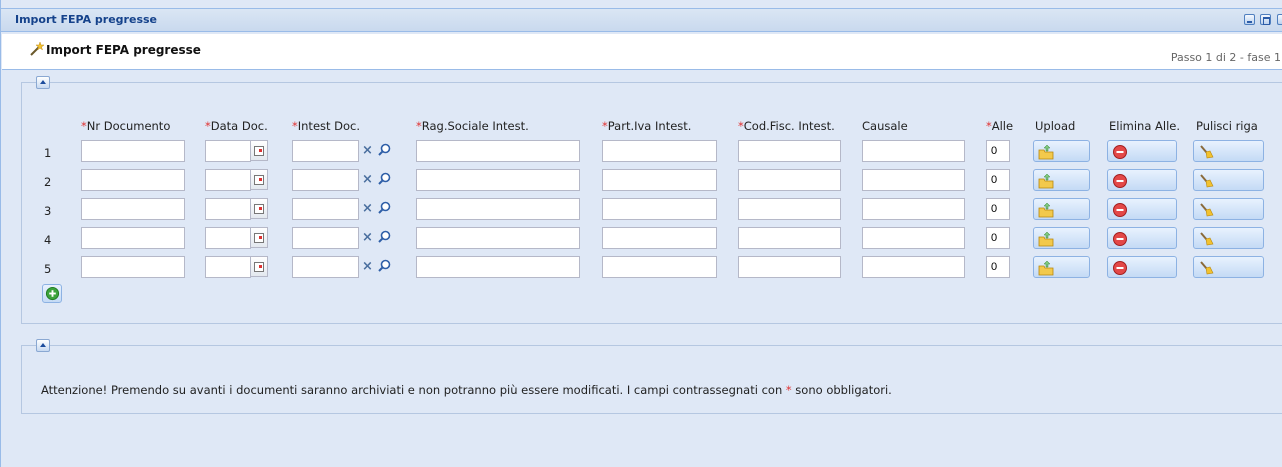  Describe the element at coordinates (472, 126) in the screenshot. I see `column-header: *Rag.Sociale Intest.` at that location.